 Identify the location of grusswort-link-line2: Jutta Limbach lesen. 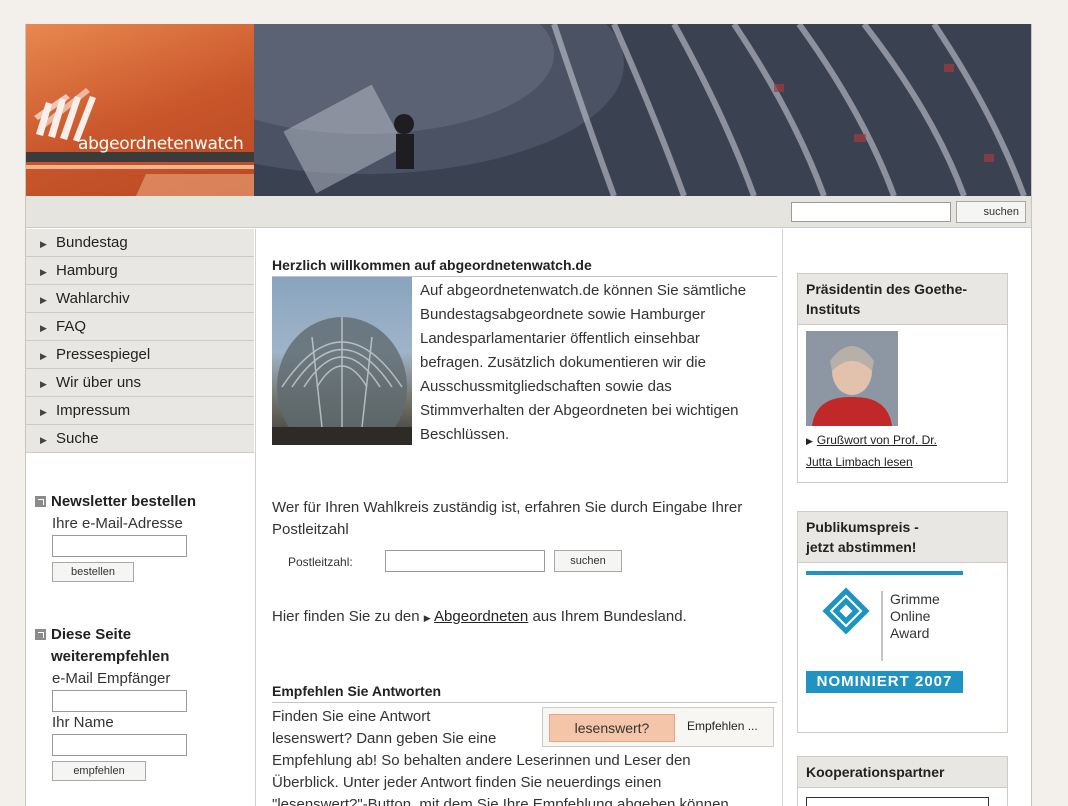
(859, 462).